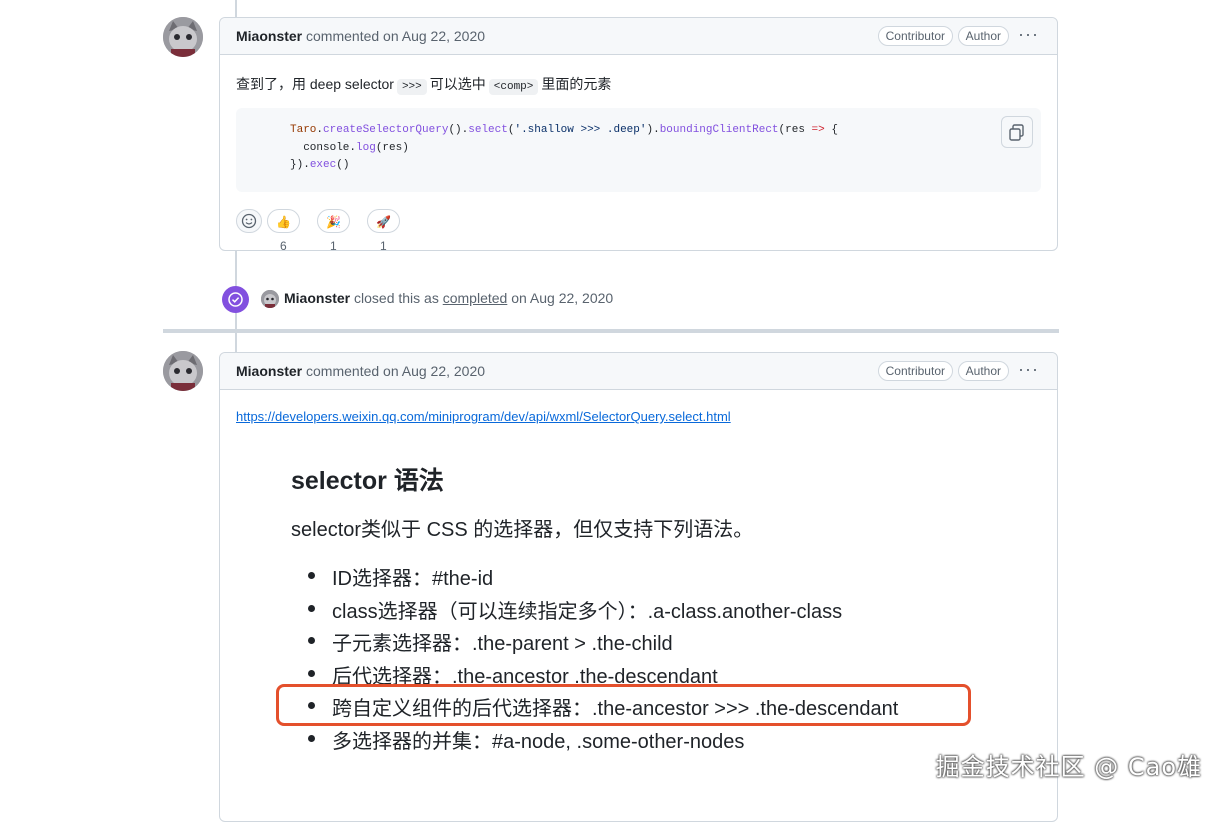 The width and height of the screenshot is (1224, 822). What do you see at coordinates (283, 246) in the screenshot?
I see `reaction-count: 6` at bounding box center [283, 246].